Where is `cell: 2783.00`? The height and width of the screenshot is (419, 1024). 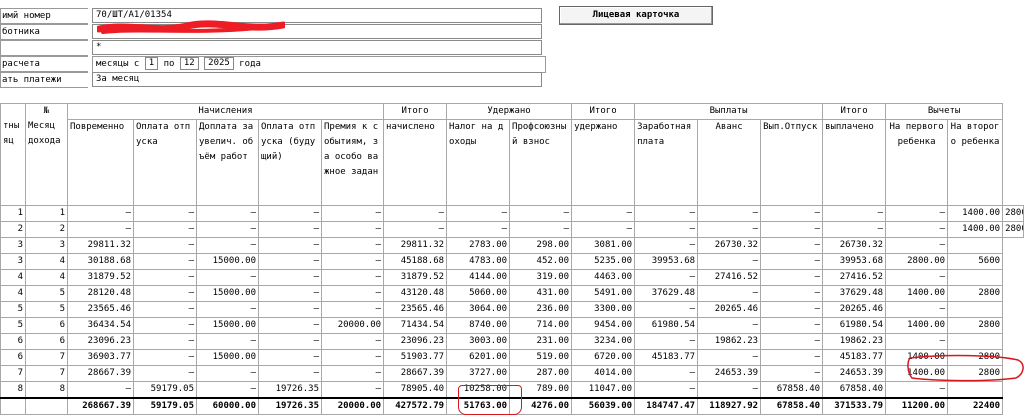 cell: 2783.00 is located at coordinates (478, 245).